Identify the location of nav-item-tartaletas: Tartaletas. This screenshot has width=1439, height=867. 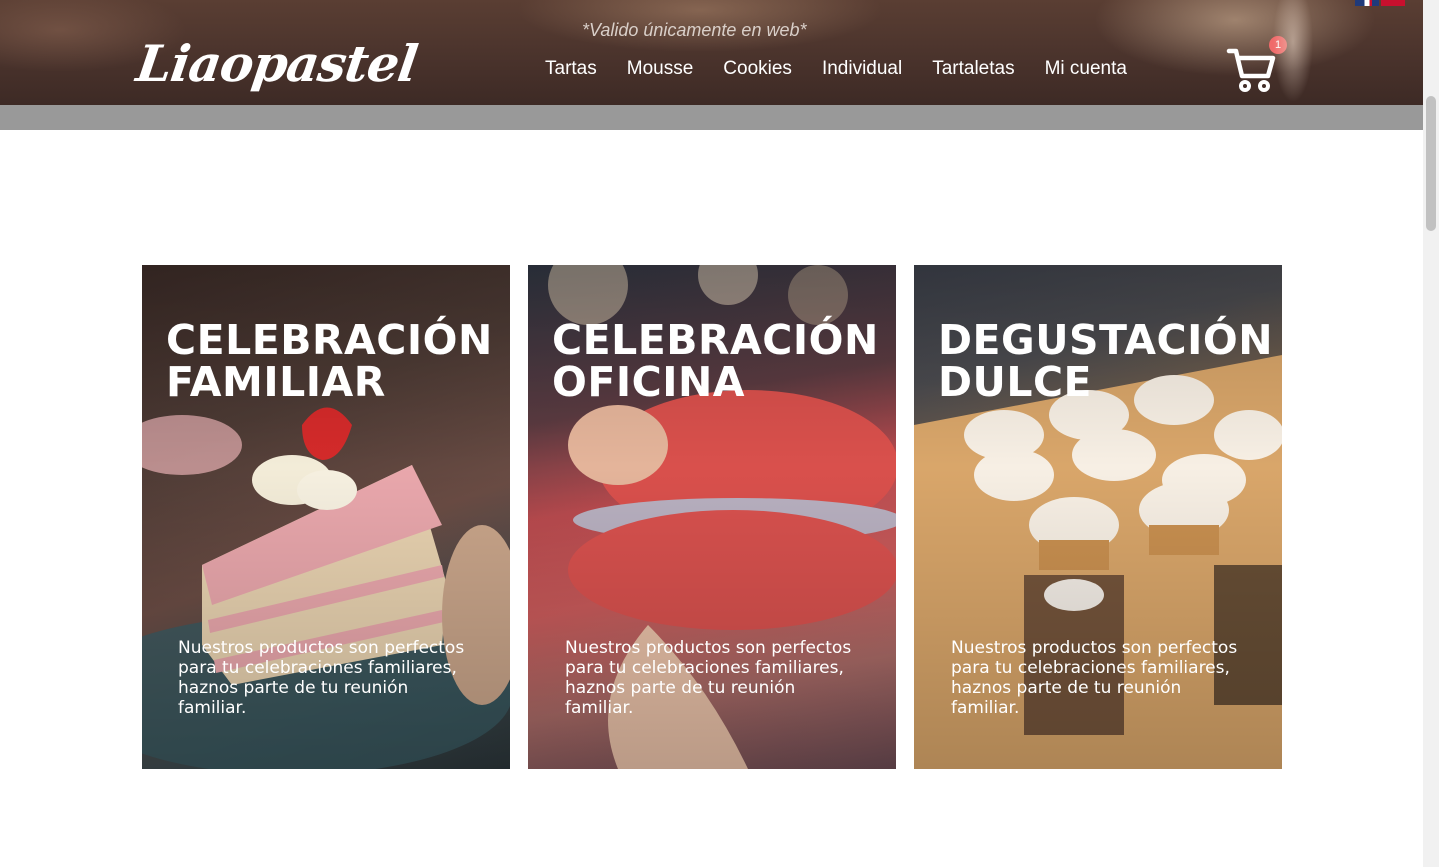
(973, 69).